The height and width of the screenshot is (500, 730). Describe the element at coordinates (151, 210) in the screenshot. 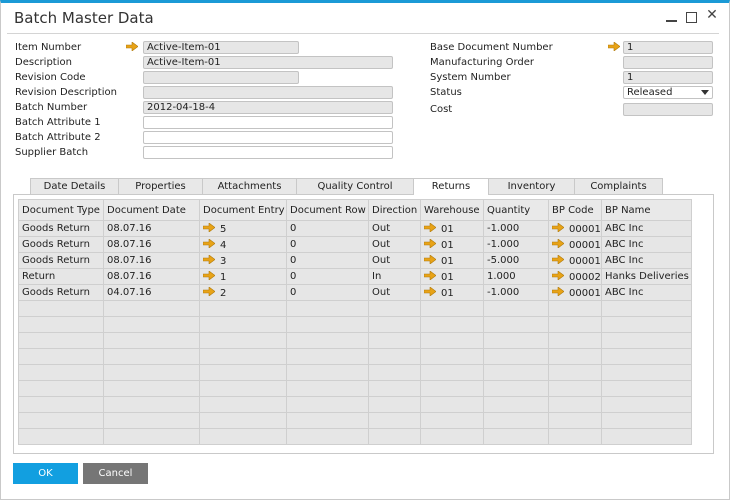

I see `column-header-document-date: Document Date` at that location.